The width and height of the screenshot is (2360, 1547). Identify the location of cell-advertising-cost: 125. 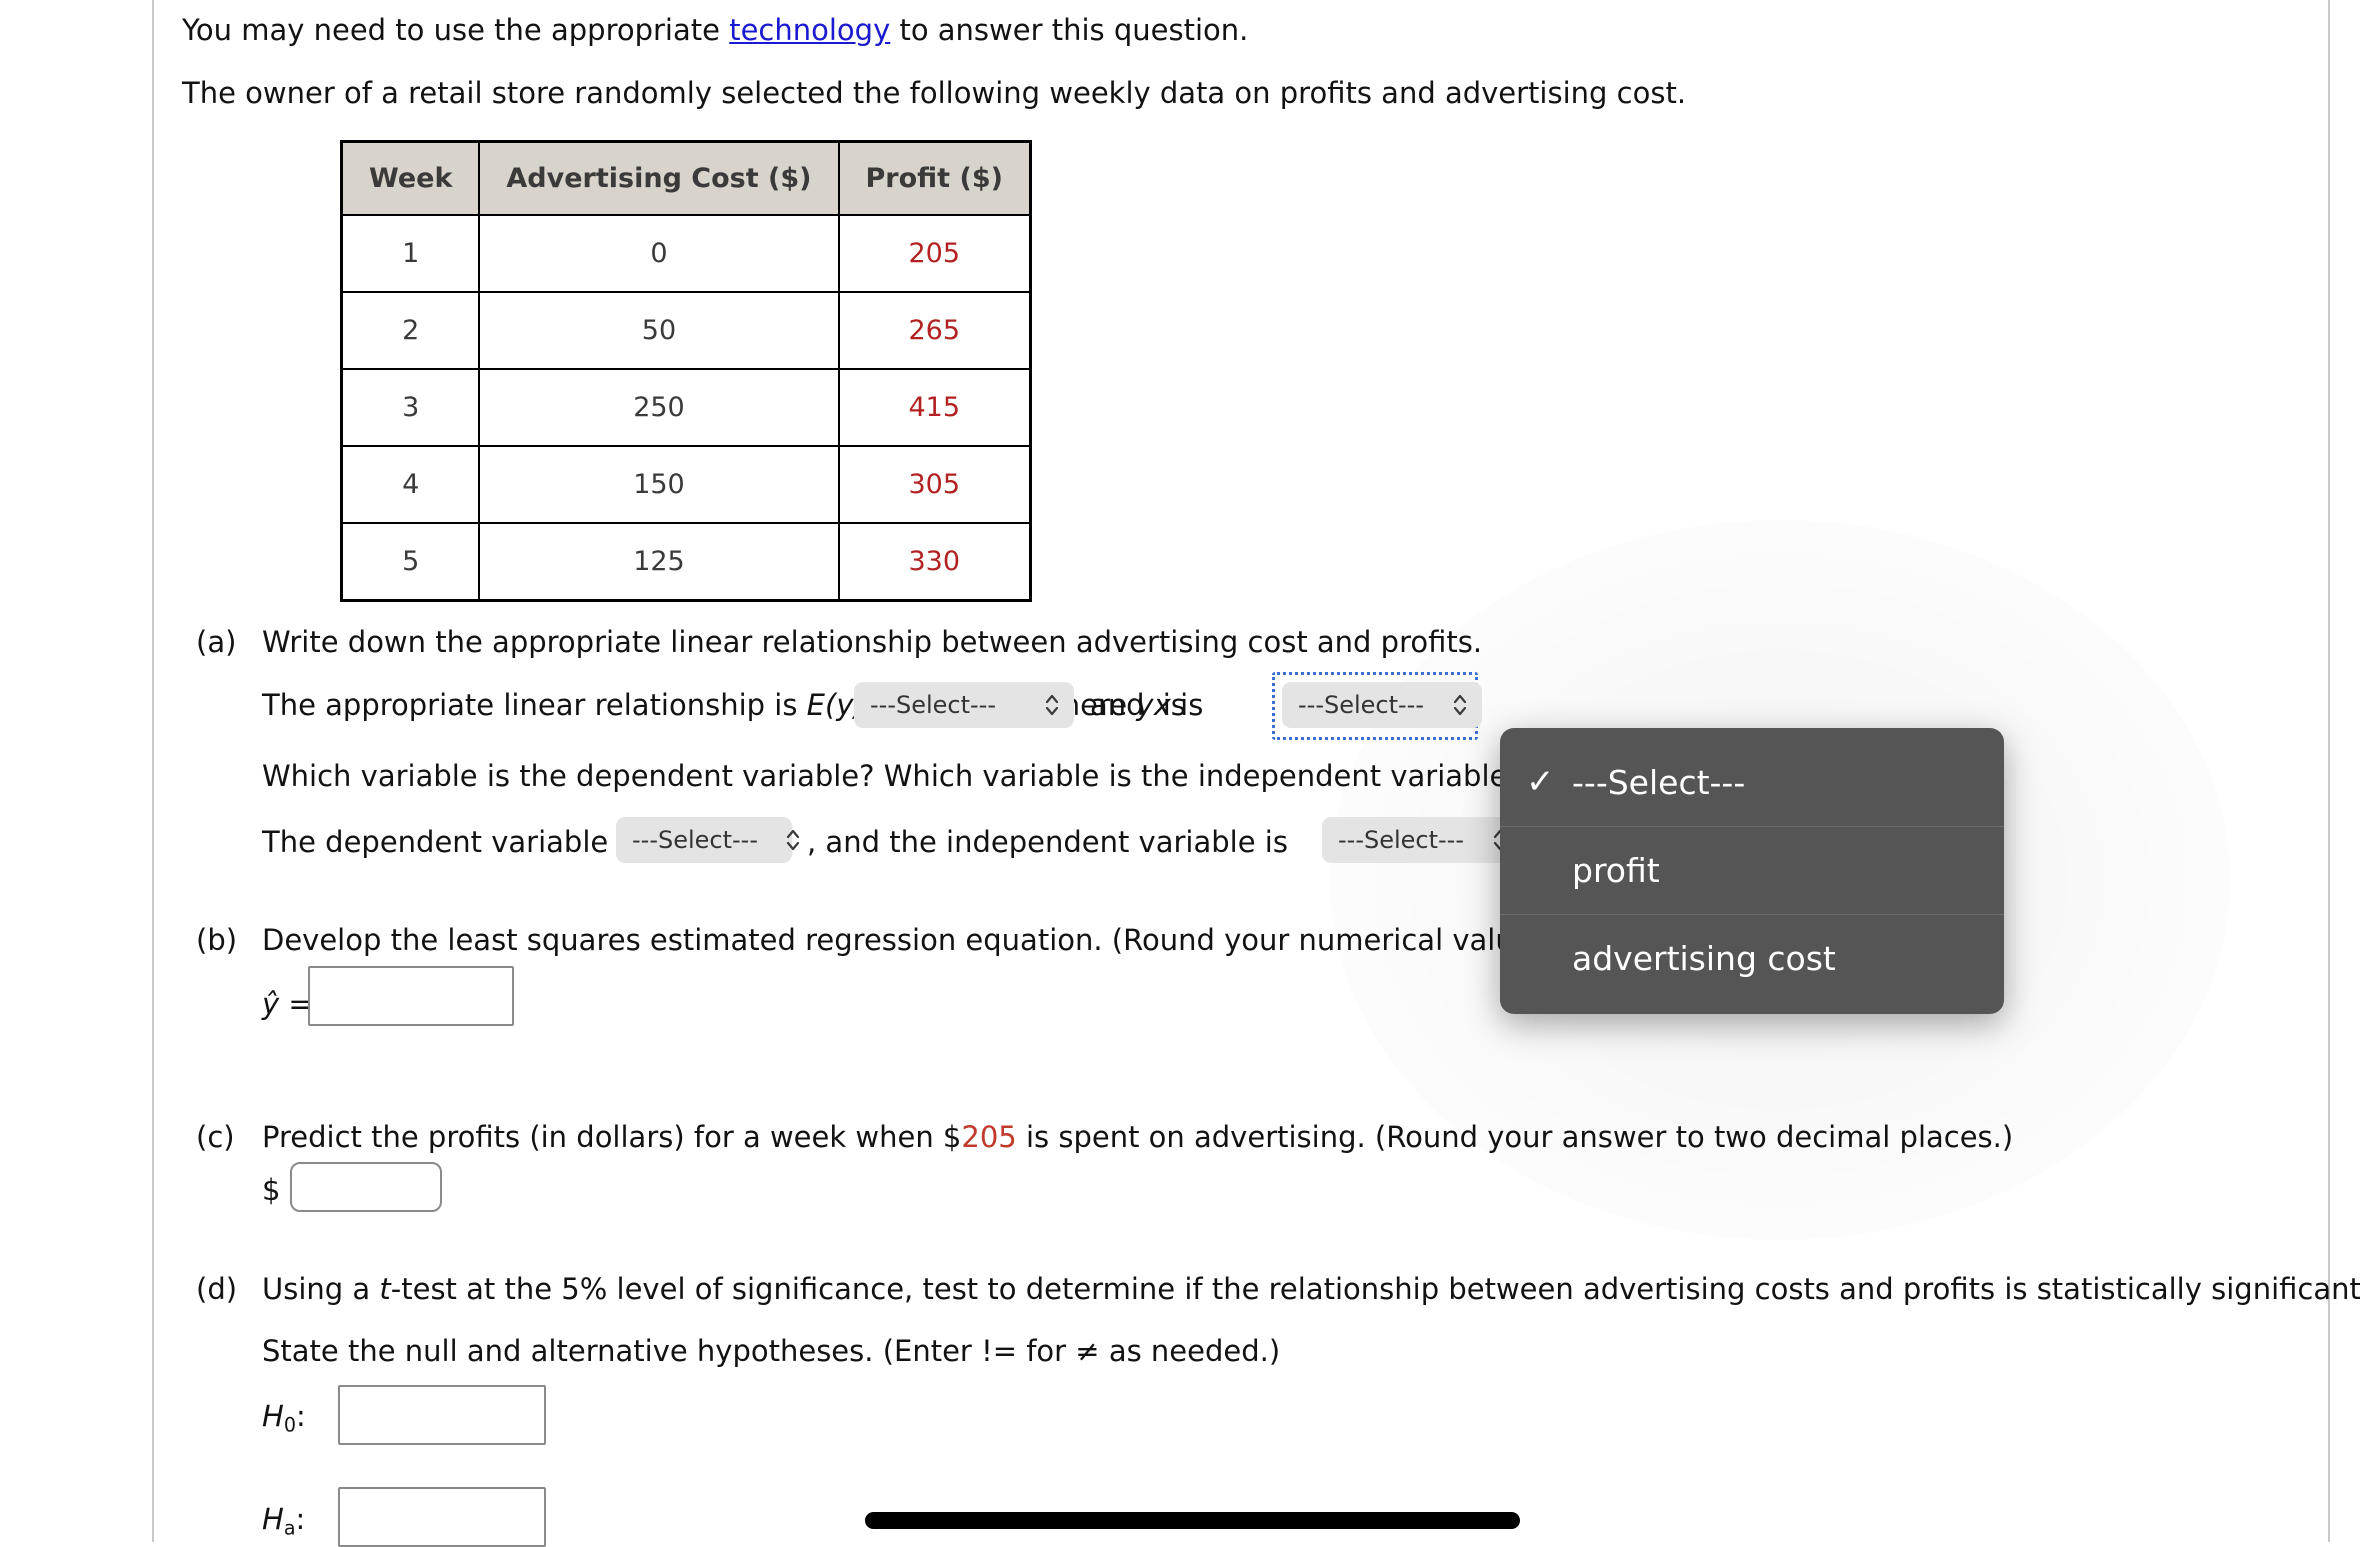
(659, 562).